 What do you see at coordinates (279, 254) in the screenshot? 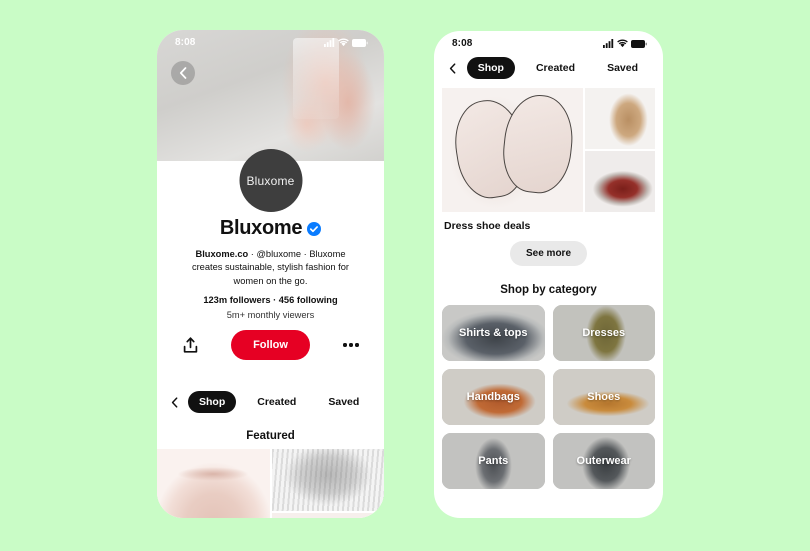
I see `profile-handle: @bluxome` at bounding box center [279, 254].